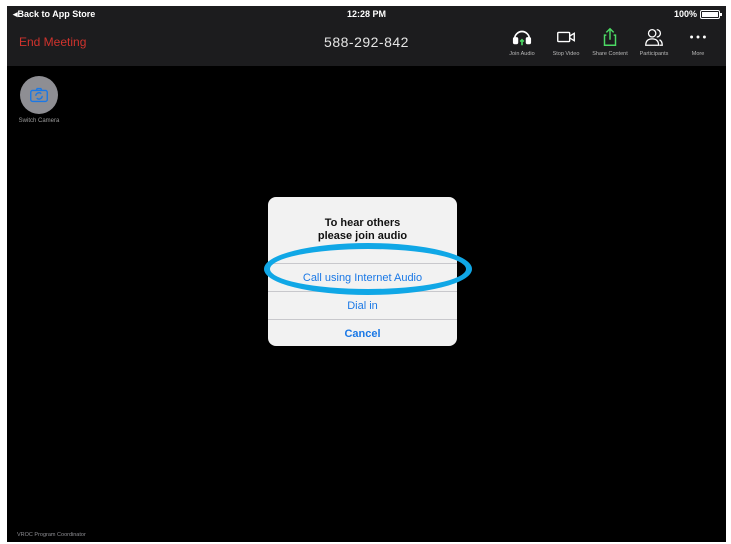  What do you see at coordinates (39, 121) in the screenshot?
I see `switch-camera-label: Switch Camera` at bounding box center [39, 121].